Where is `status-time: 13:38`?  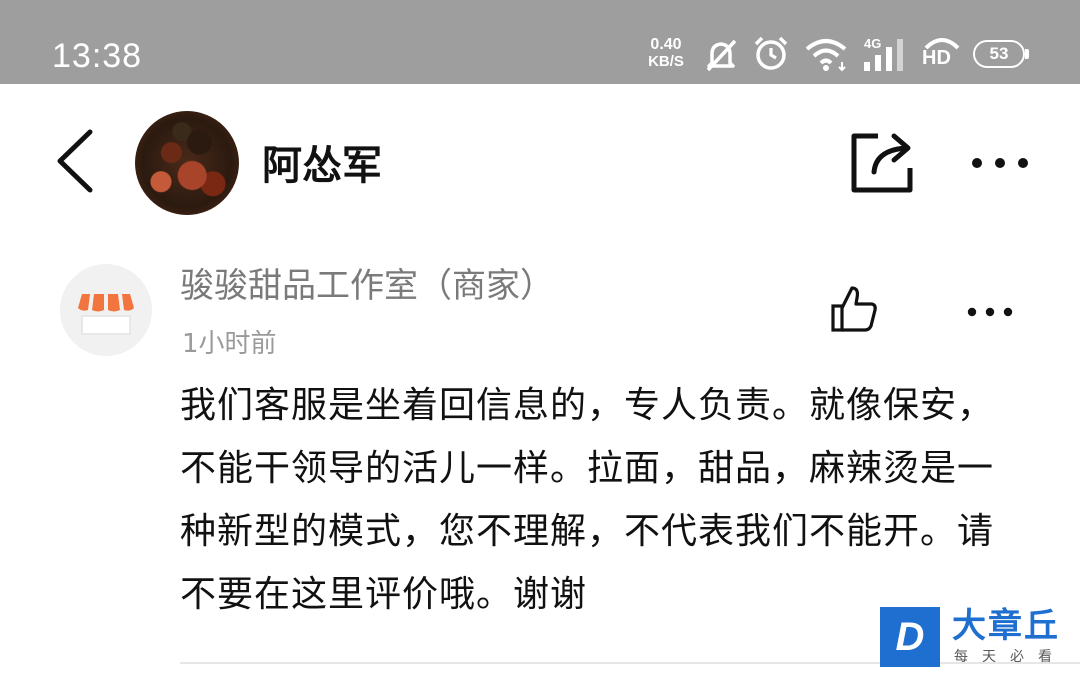 status-time: 13:38 is located at coordinates (97, 56).